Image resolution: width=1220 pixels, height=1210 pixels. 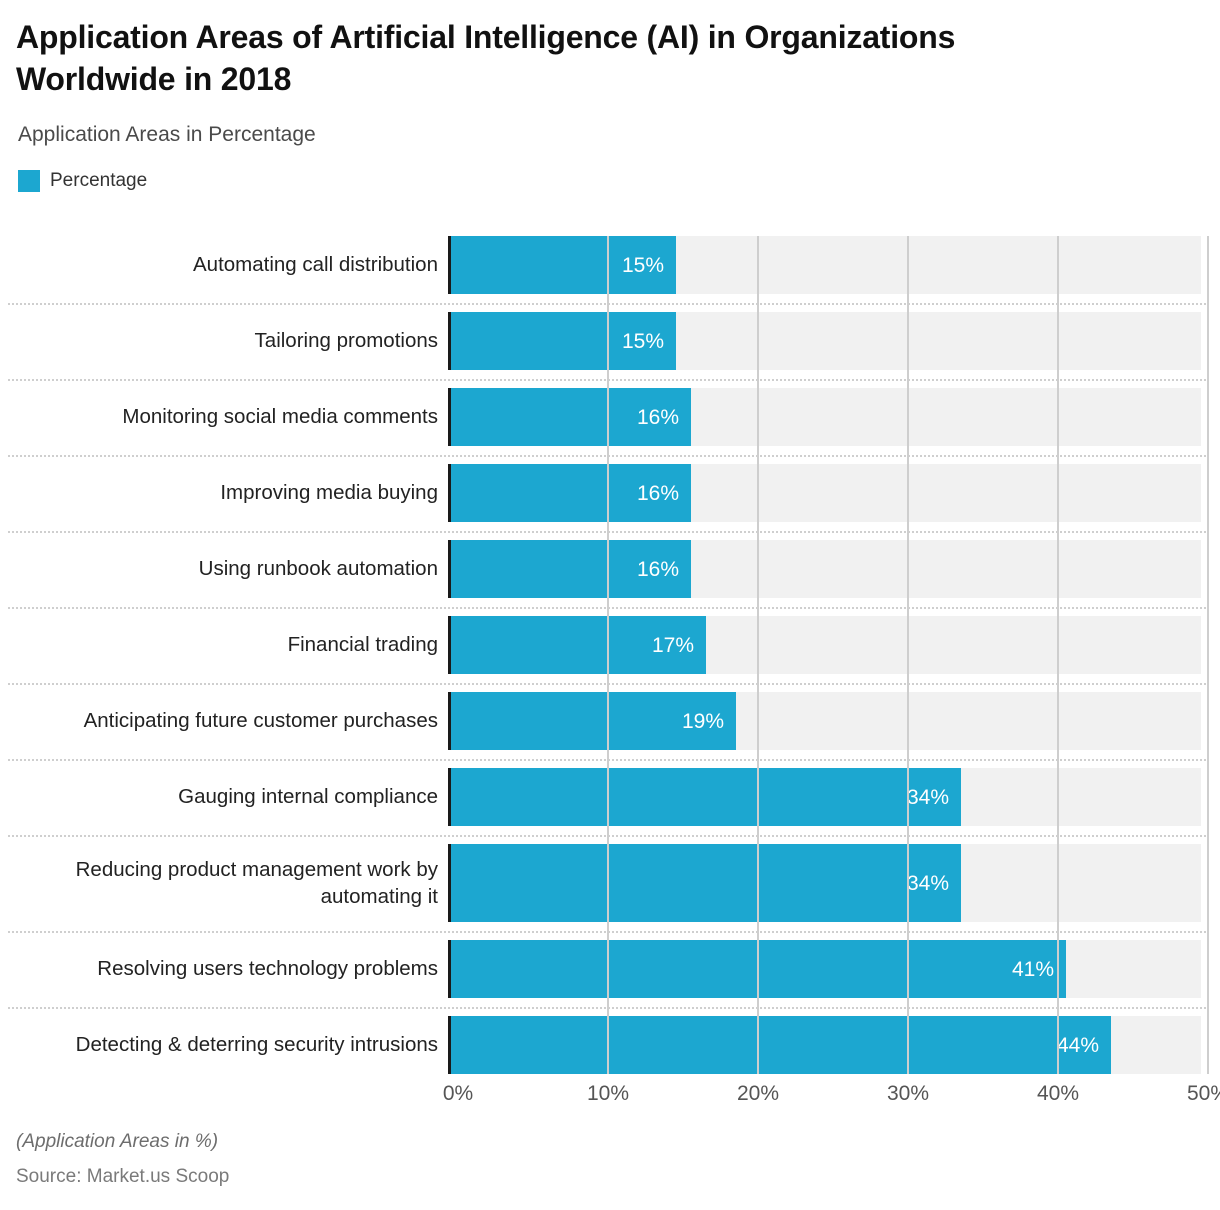 I want to click on bar-category-label: Improving media buying, so click(x=329, y=493).